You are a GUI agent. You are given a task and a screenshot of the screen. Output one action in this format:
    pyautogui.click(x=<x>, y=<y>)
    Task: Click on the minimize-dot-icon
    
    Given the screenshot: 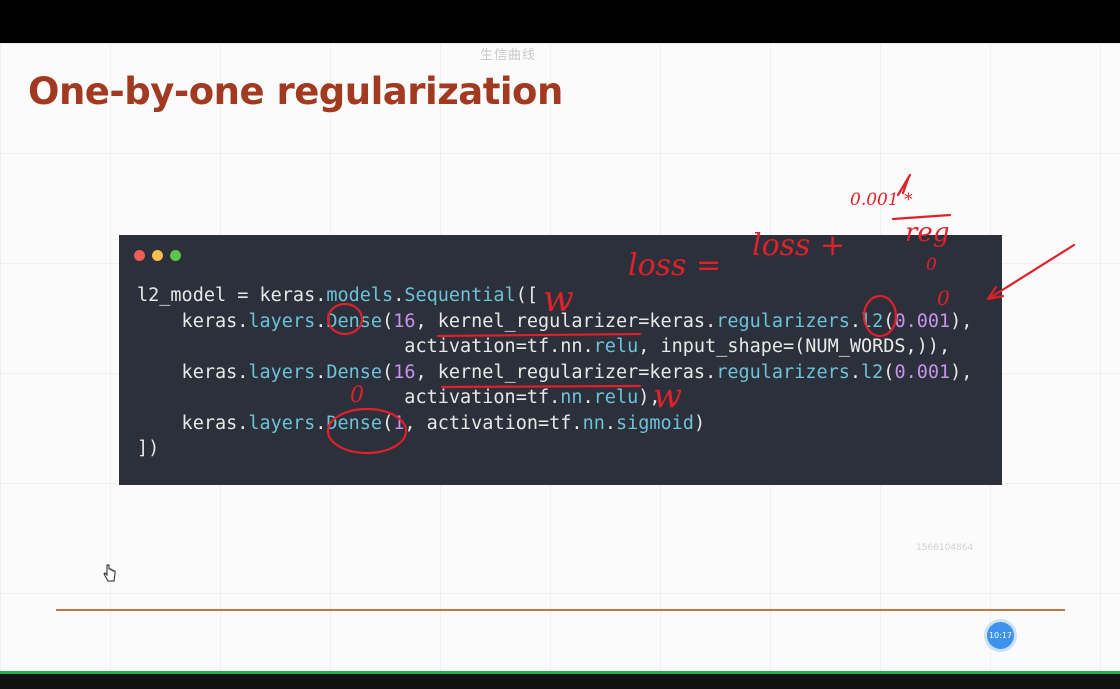 What is the action you would take?
    pyautogui.click(x=157, y=255)
    